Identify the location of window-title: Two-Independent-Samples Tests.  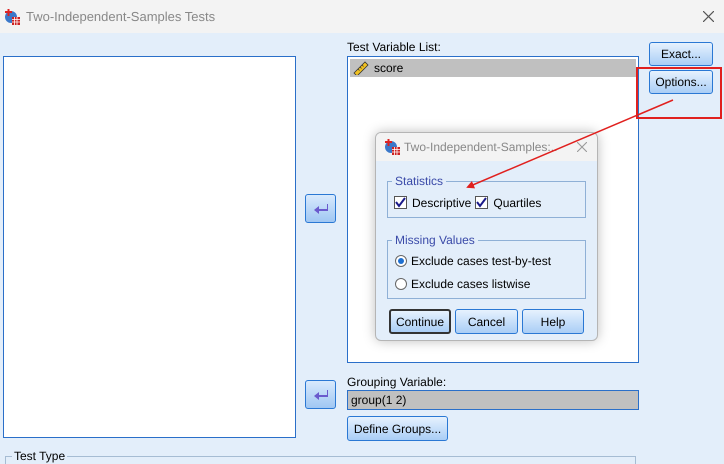
(121, 17).